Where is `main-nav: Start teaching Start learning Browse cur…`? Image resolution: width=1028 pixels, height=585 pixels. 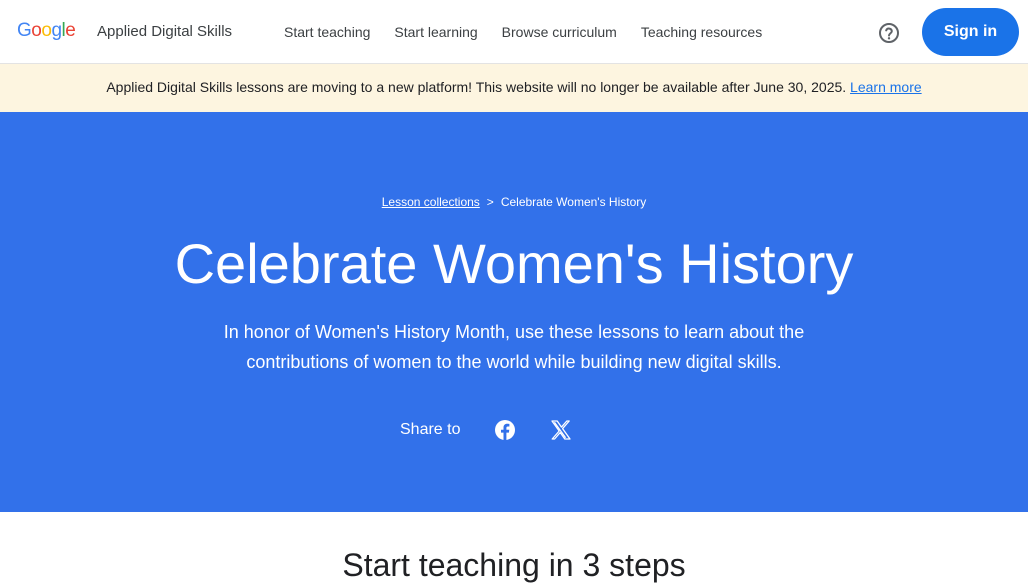
main-nav: Start teaching Start learning Browse cur… is located at coordinates (535, 32).